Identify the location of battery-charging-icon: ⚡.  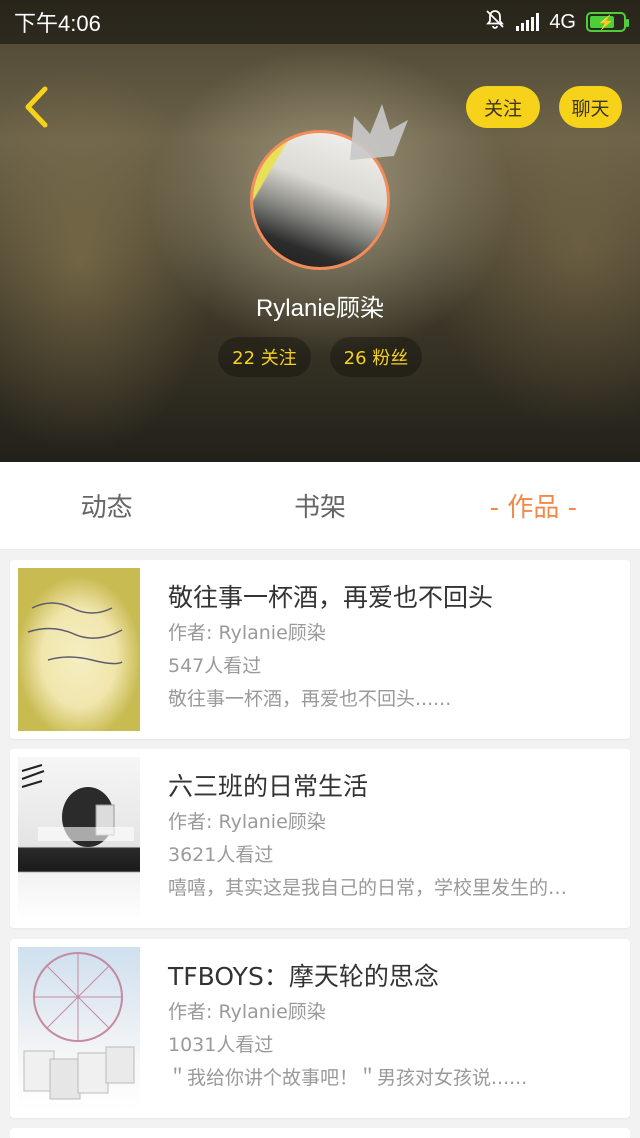
(607, 22).